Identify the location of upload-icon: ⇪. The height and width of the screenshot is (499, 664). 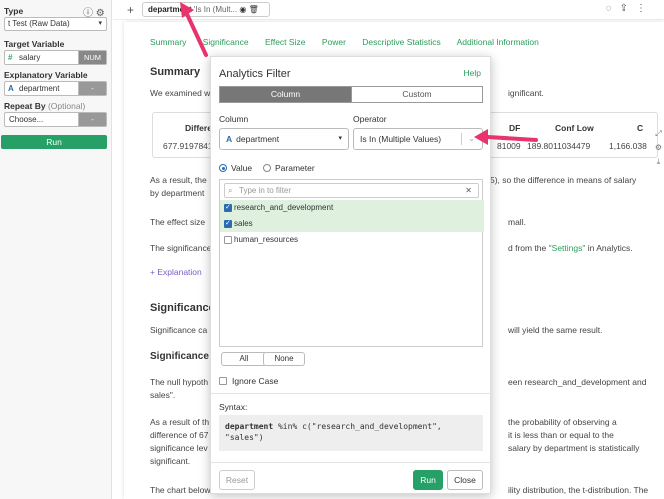
(628, 8).